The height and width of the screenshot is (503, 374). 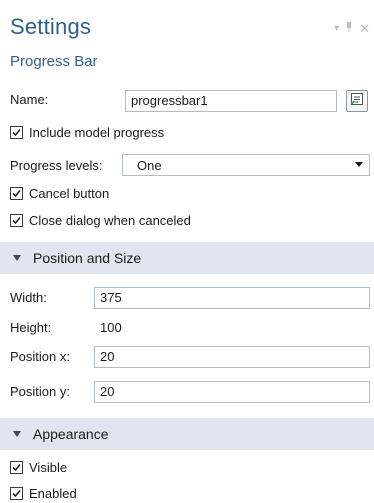 What do you see at coordinates (16, 193) in the screenshot?
I see `cancel-button-checkbox` at bounding box center [16, 193].